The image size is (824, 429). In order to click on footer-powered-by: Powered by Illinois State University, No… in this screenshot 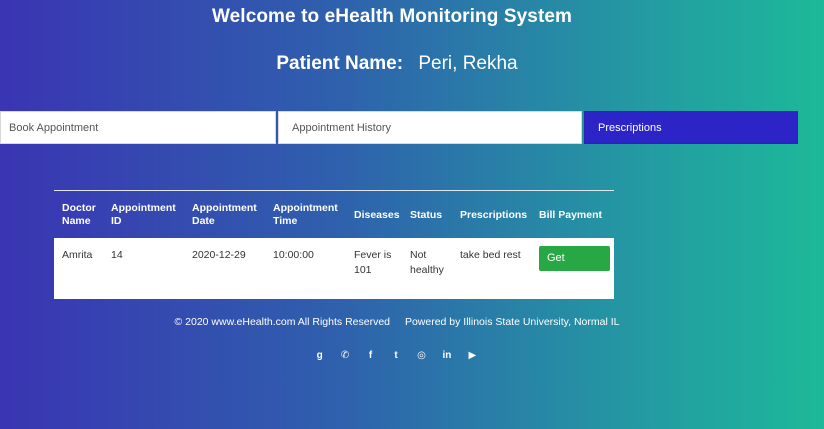, I will do `click(512, 322)`.